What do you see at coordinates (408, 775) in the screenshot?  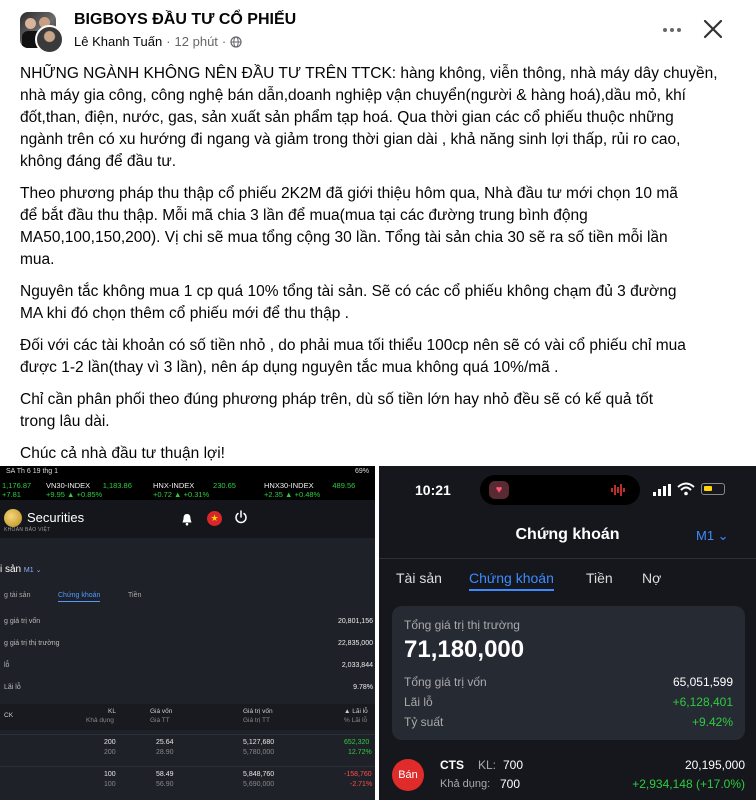 I see `sell-button: Bán` at bounding box center [408, 775].